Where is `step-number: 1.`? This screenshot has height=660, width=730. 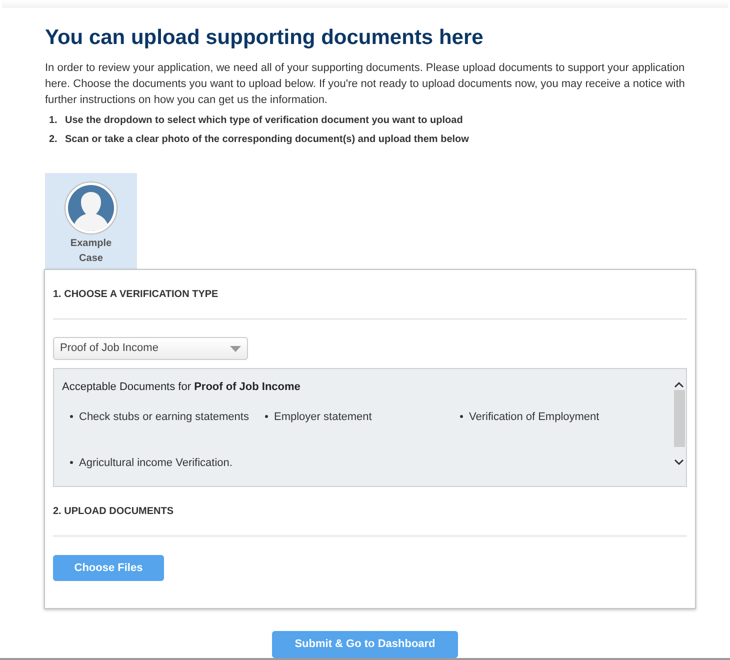
step-number: 1. is located at coordinates (53, 121).